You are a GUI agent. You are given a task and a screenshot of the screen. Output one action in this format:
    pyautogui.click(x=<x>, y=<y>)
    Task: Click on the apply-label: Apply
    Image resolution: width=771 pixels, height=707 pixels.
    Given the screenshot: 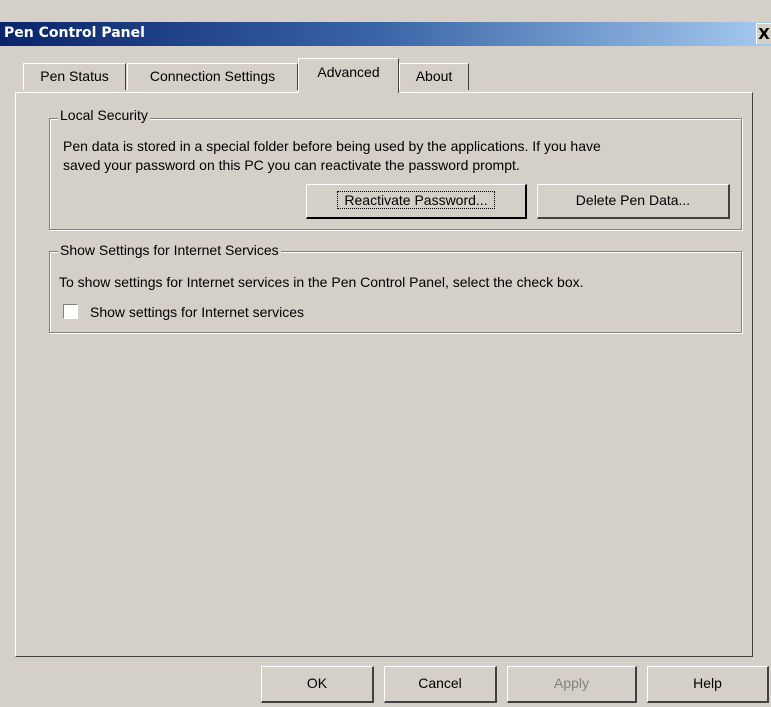 What is the action you would take?
    pyautogui.click(x=571, y=683)
    